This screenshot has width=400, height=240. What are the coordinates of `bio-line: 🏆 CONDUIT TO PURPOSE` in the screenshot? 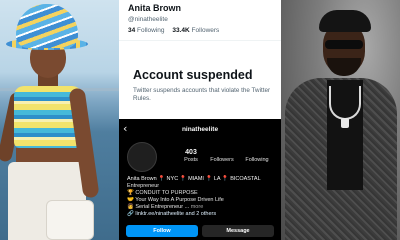 It's located at (162, 193).